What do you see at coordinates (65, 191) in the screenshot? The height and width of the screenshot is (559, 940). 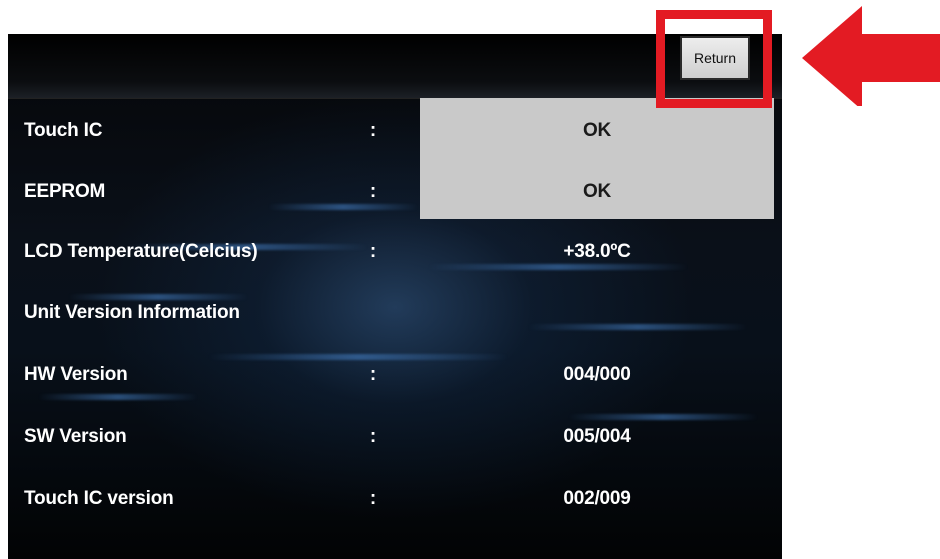 I see `row-label: EEPROM` at bounding box center [65, 191].